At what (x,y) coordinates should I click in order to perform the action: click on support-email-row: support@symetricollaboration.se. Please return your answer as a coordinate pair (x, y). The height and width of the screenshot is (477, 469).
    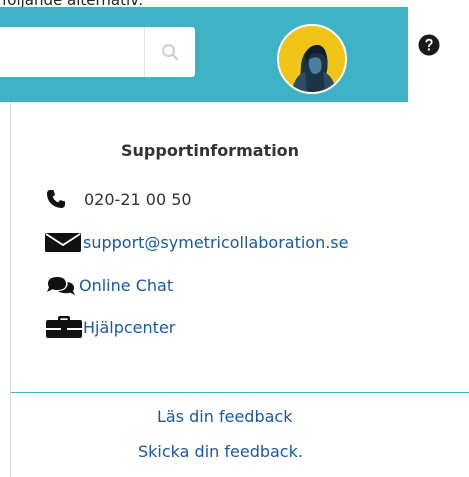
    Looking at the image, I should click on (196, 242).